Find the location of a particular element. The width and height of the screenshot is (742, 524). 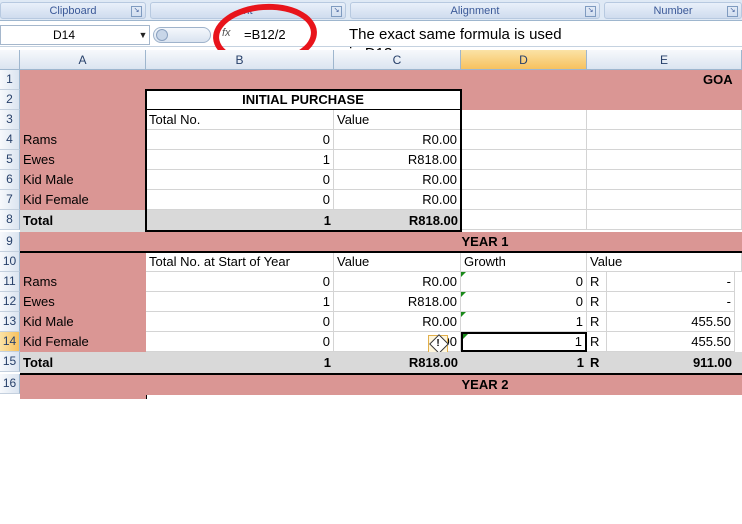

ribbon-group-label: Clipboard is located at coordinates (73, 11).